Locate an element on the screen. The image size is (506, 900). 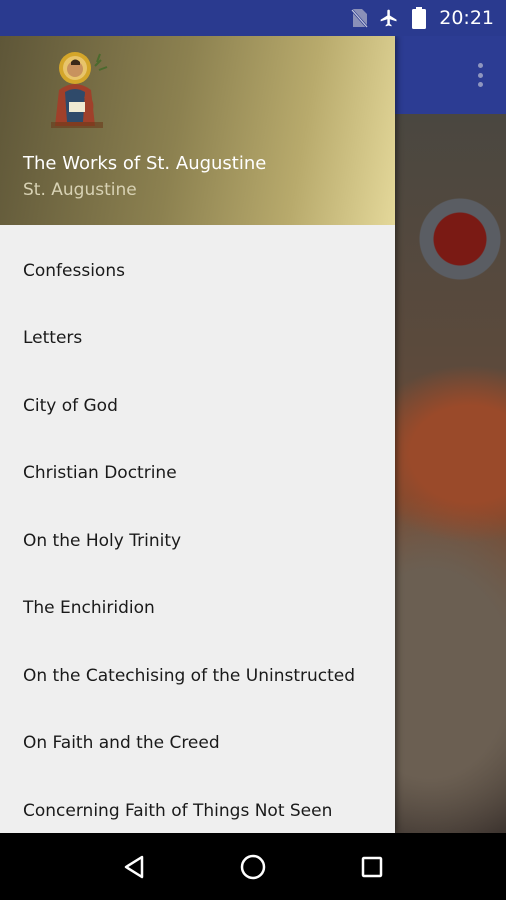
saint-icon is located at coordinates (81, 90).